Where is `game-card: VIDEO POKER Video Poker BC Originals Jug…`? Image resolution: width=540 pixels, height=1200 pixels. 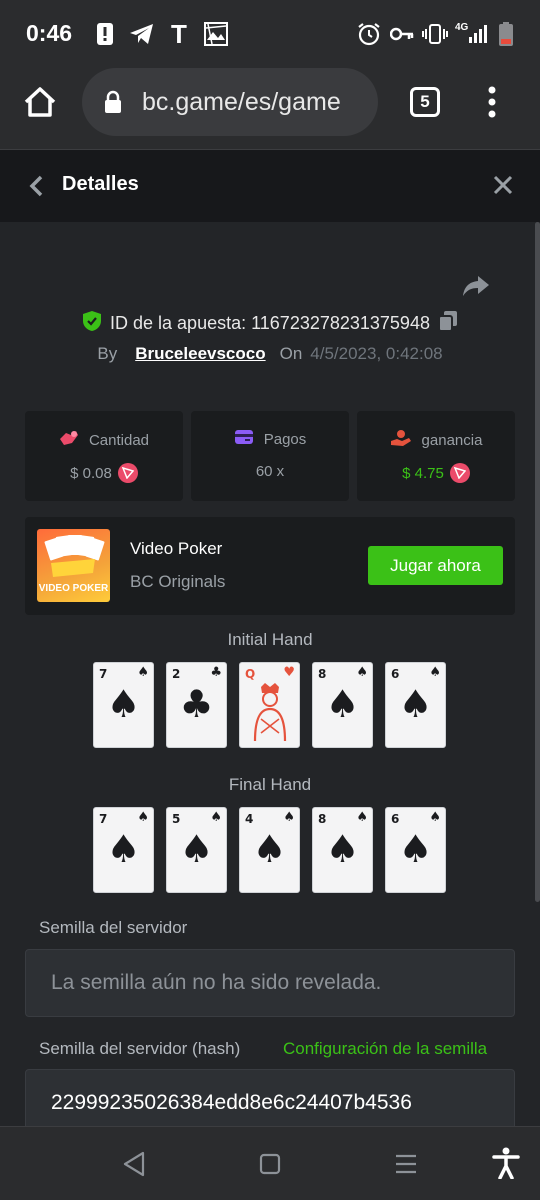
game-card: VIDEO POKER Video Poker BC Originals Jug… is located at coordinates (270, 566).